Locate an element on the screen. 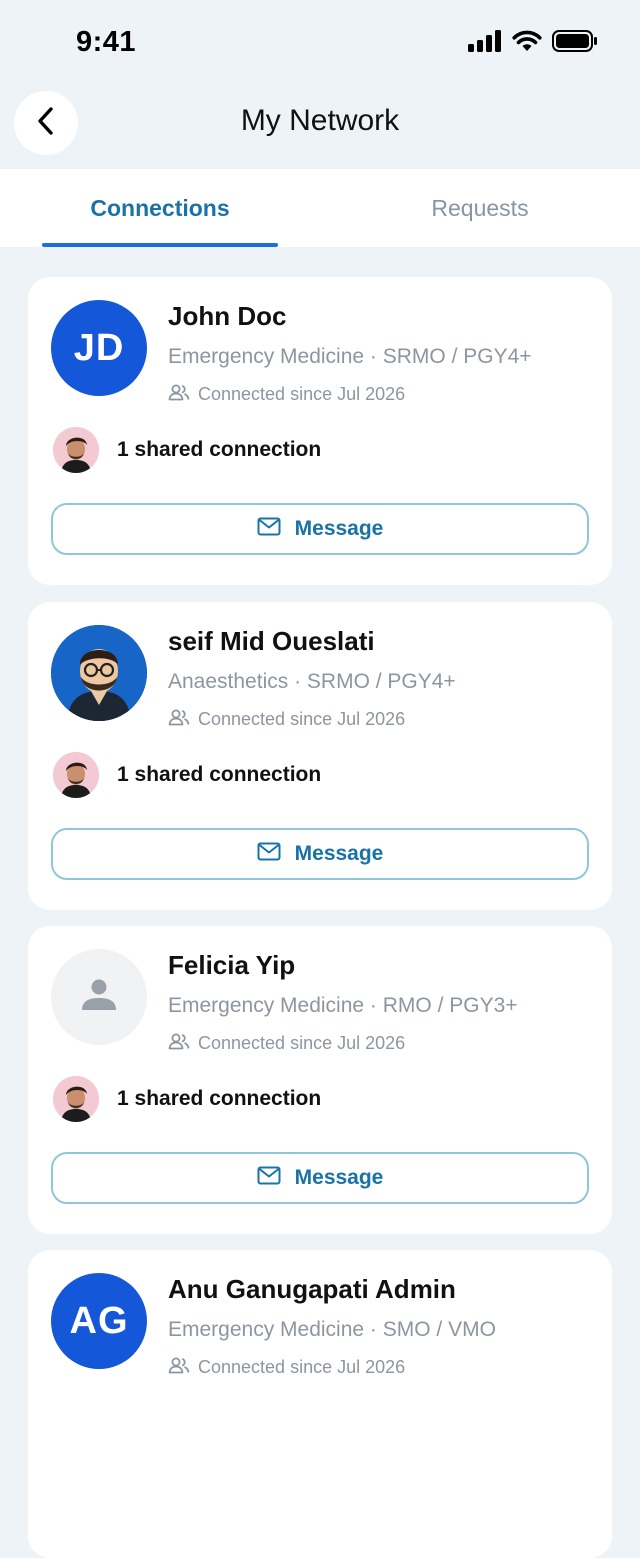  connection-specialty: Anaesthetics · SRMO / PGY4+ is located at coordinates (312, 681).